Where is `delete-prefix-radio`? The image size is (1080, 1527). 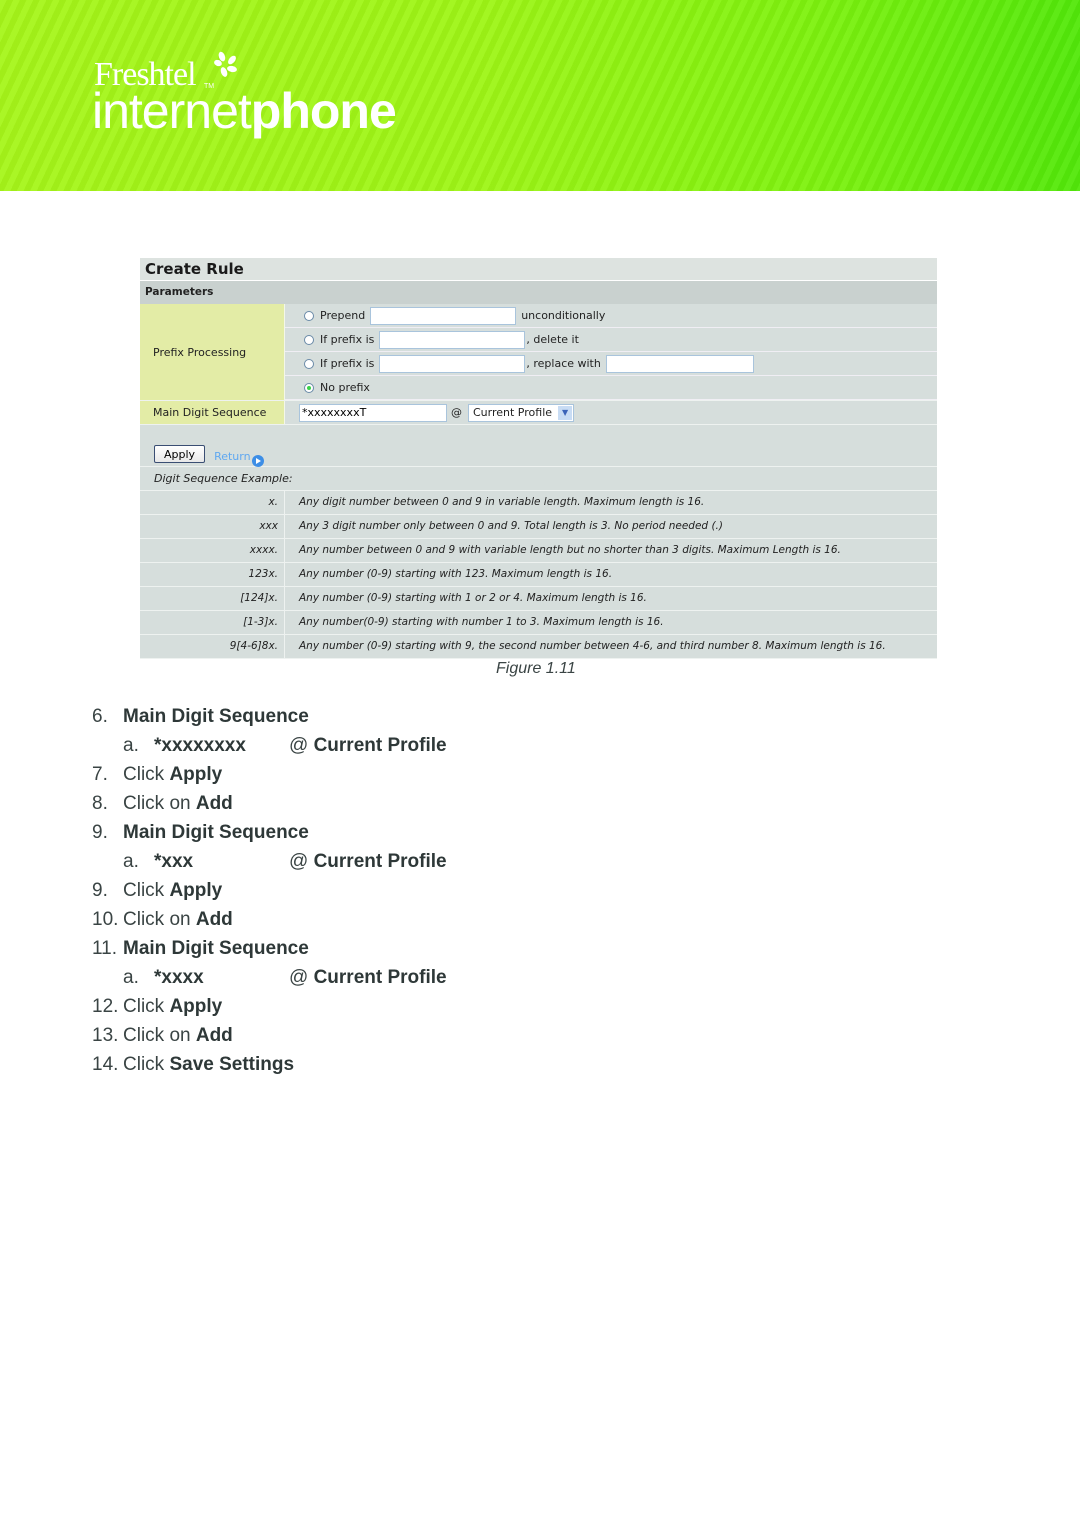
delete-prefix-radio is located at coordinates (309, 339).